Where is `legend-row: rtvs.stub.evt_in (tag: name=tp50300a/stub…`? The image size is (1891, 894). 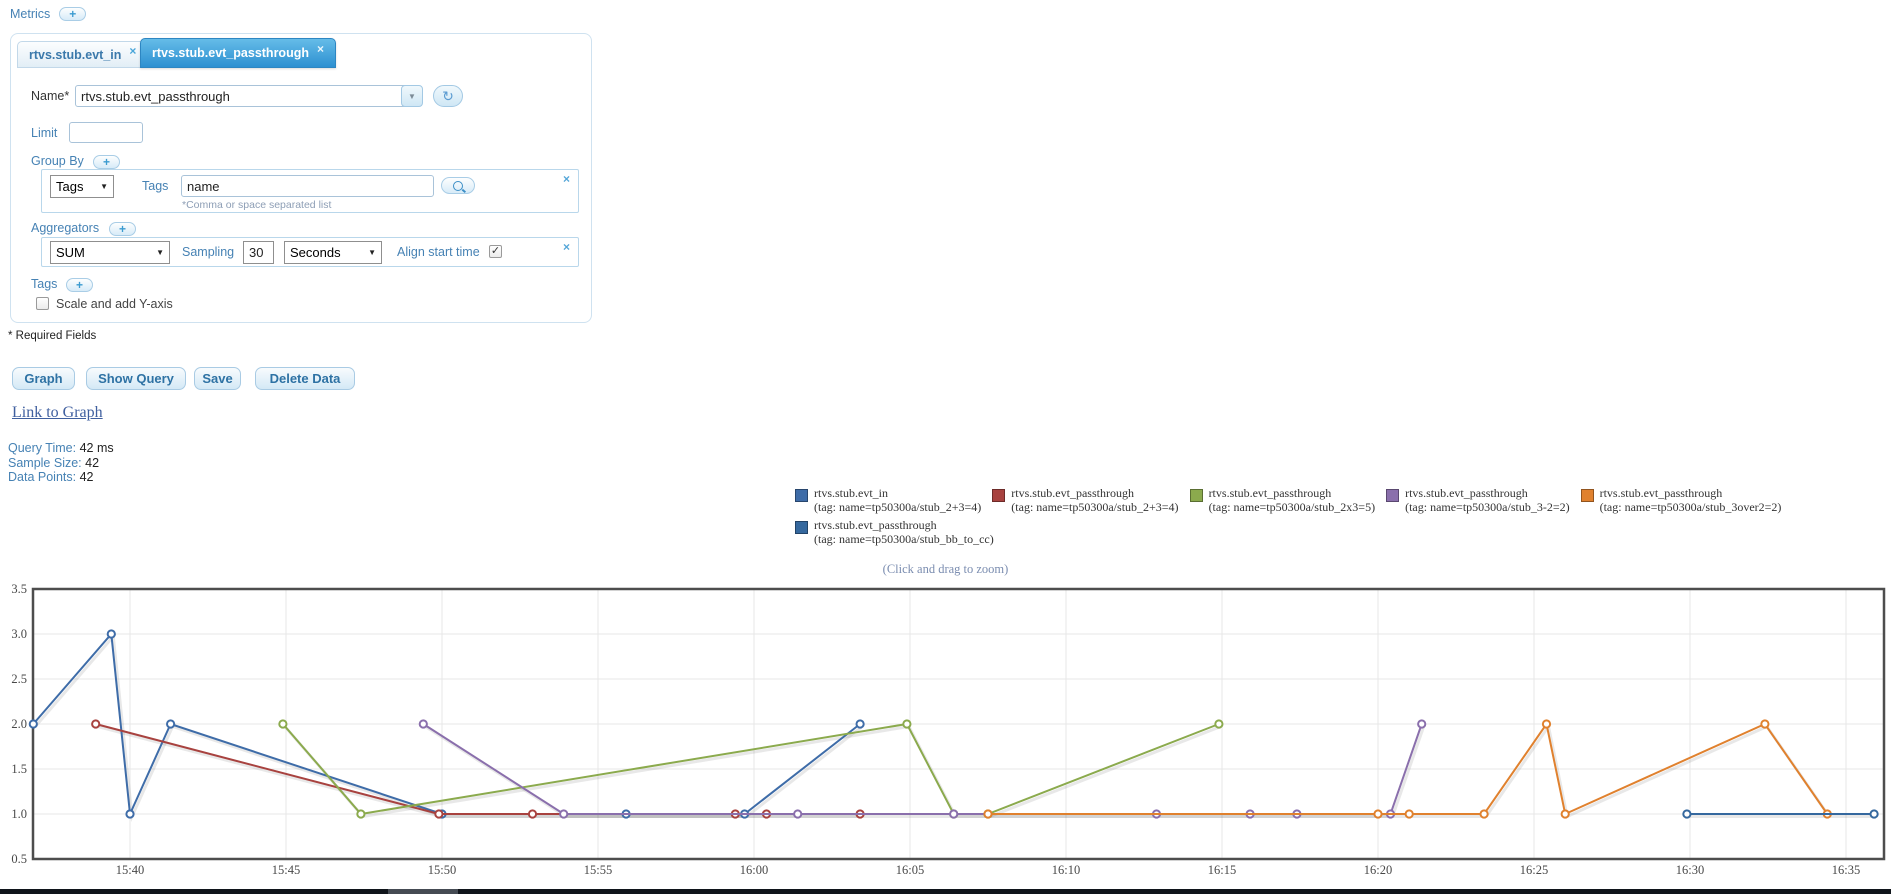
legend-row: rtvs.stub.evt_in (tag: name=tp50300a/stub… is located at coordinates (1293, 500).